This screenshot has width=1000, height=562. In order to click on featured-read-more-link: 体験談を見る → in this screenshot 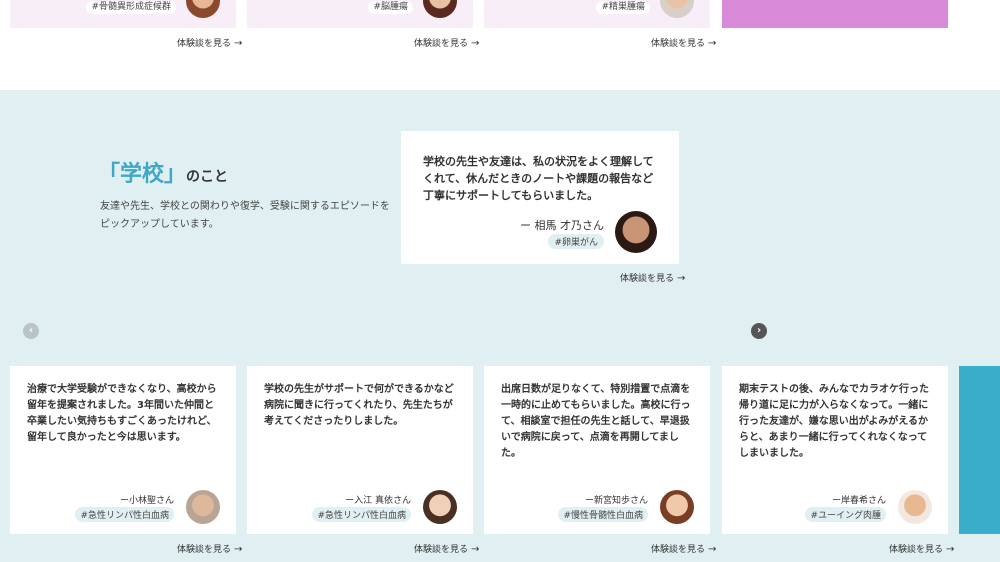, I will do `click(652, 277)`.